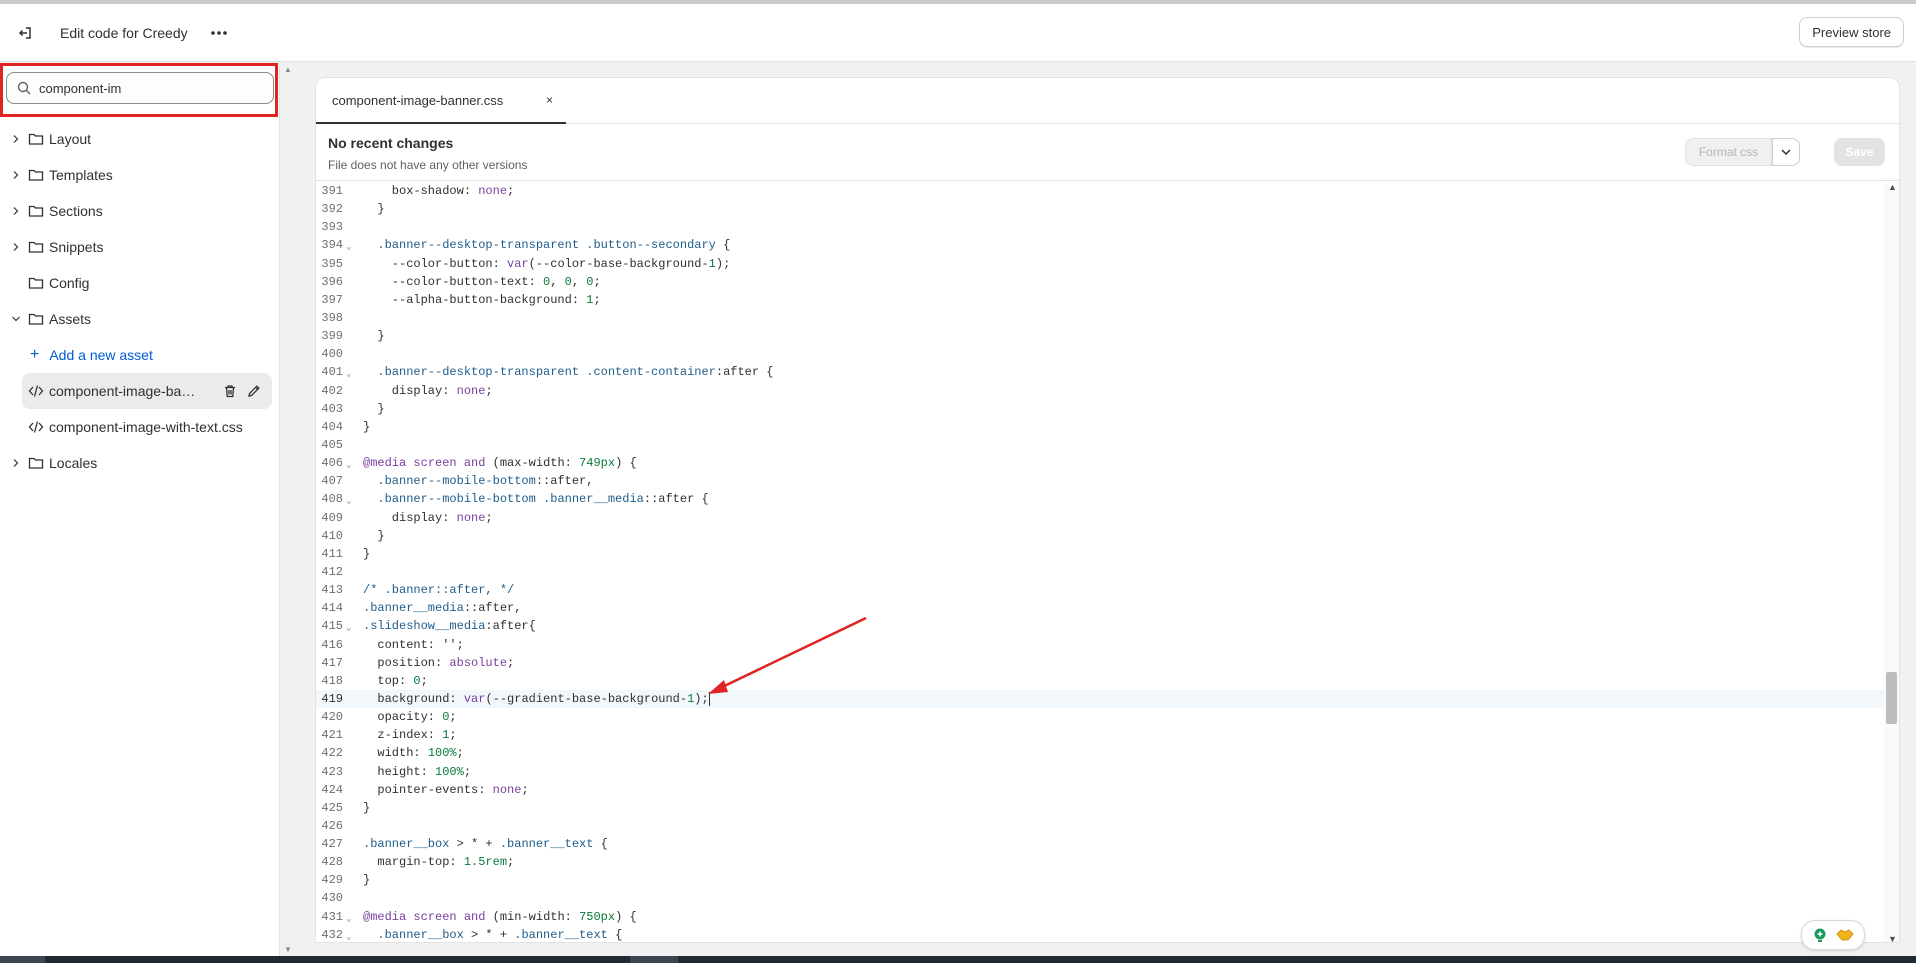 This screenshot has width=1916, height=963. Describe the element at coordinates (140, 283) in the screenshot. I see `folder-item: Config` at that location.